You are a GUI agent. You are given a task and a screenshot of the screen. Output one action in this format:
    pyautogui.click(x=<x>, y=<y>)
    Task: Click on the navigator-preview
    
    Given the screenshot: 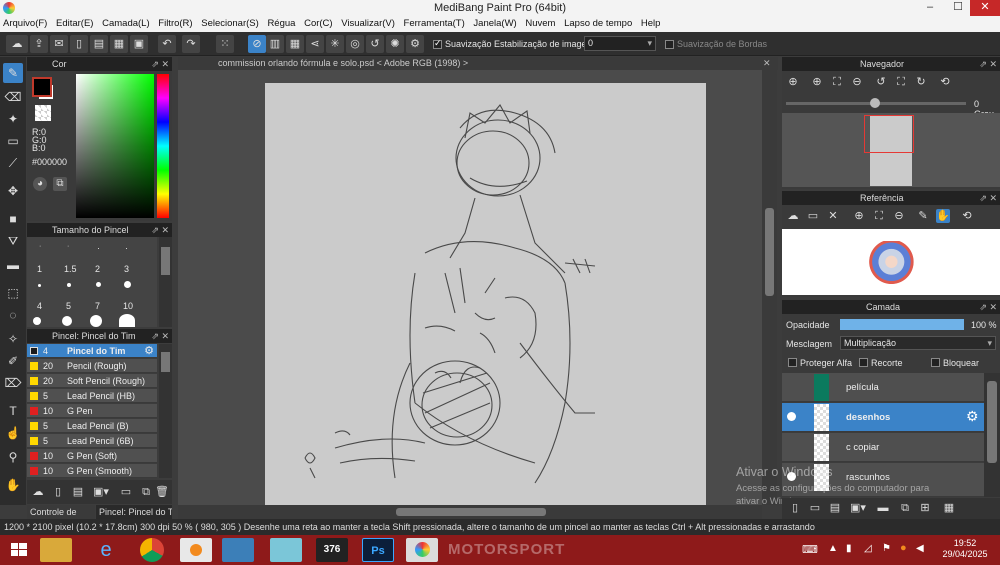 What is the action you would take?
    pyautogui.click(x=891, y=150)
    